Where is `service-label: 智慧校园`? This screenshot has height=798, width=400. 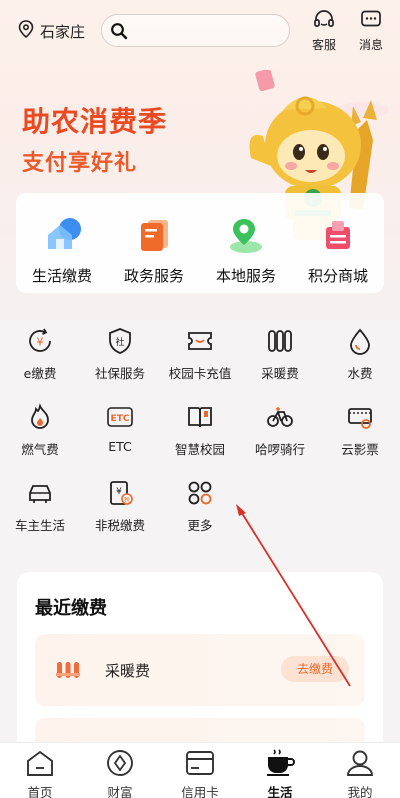 service-label: 智慧校园 is located at coordinates (199, 449).